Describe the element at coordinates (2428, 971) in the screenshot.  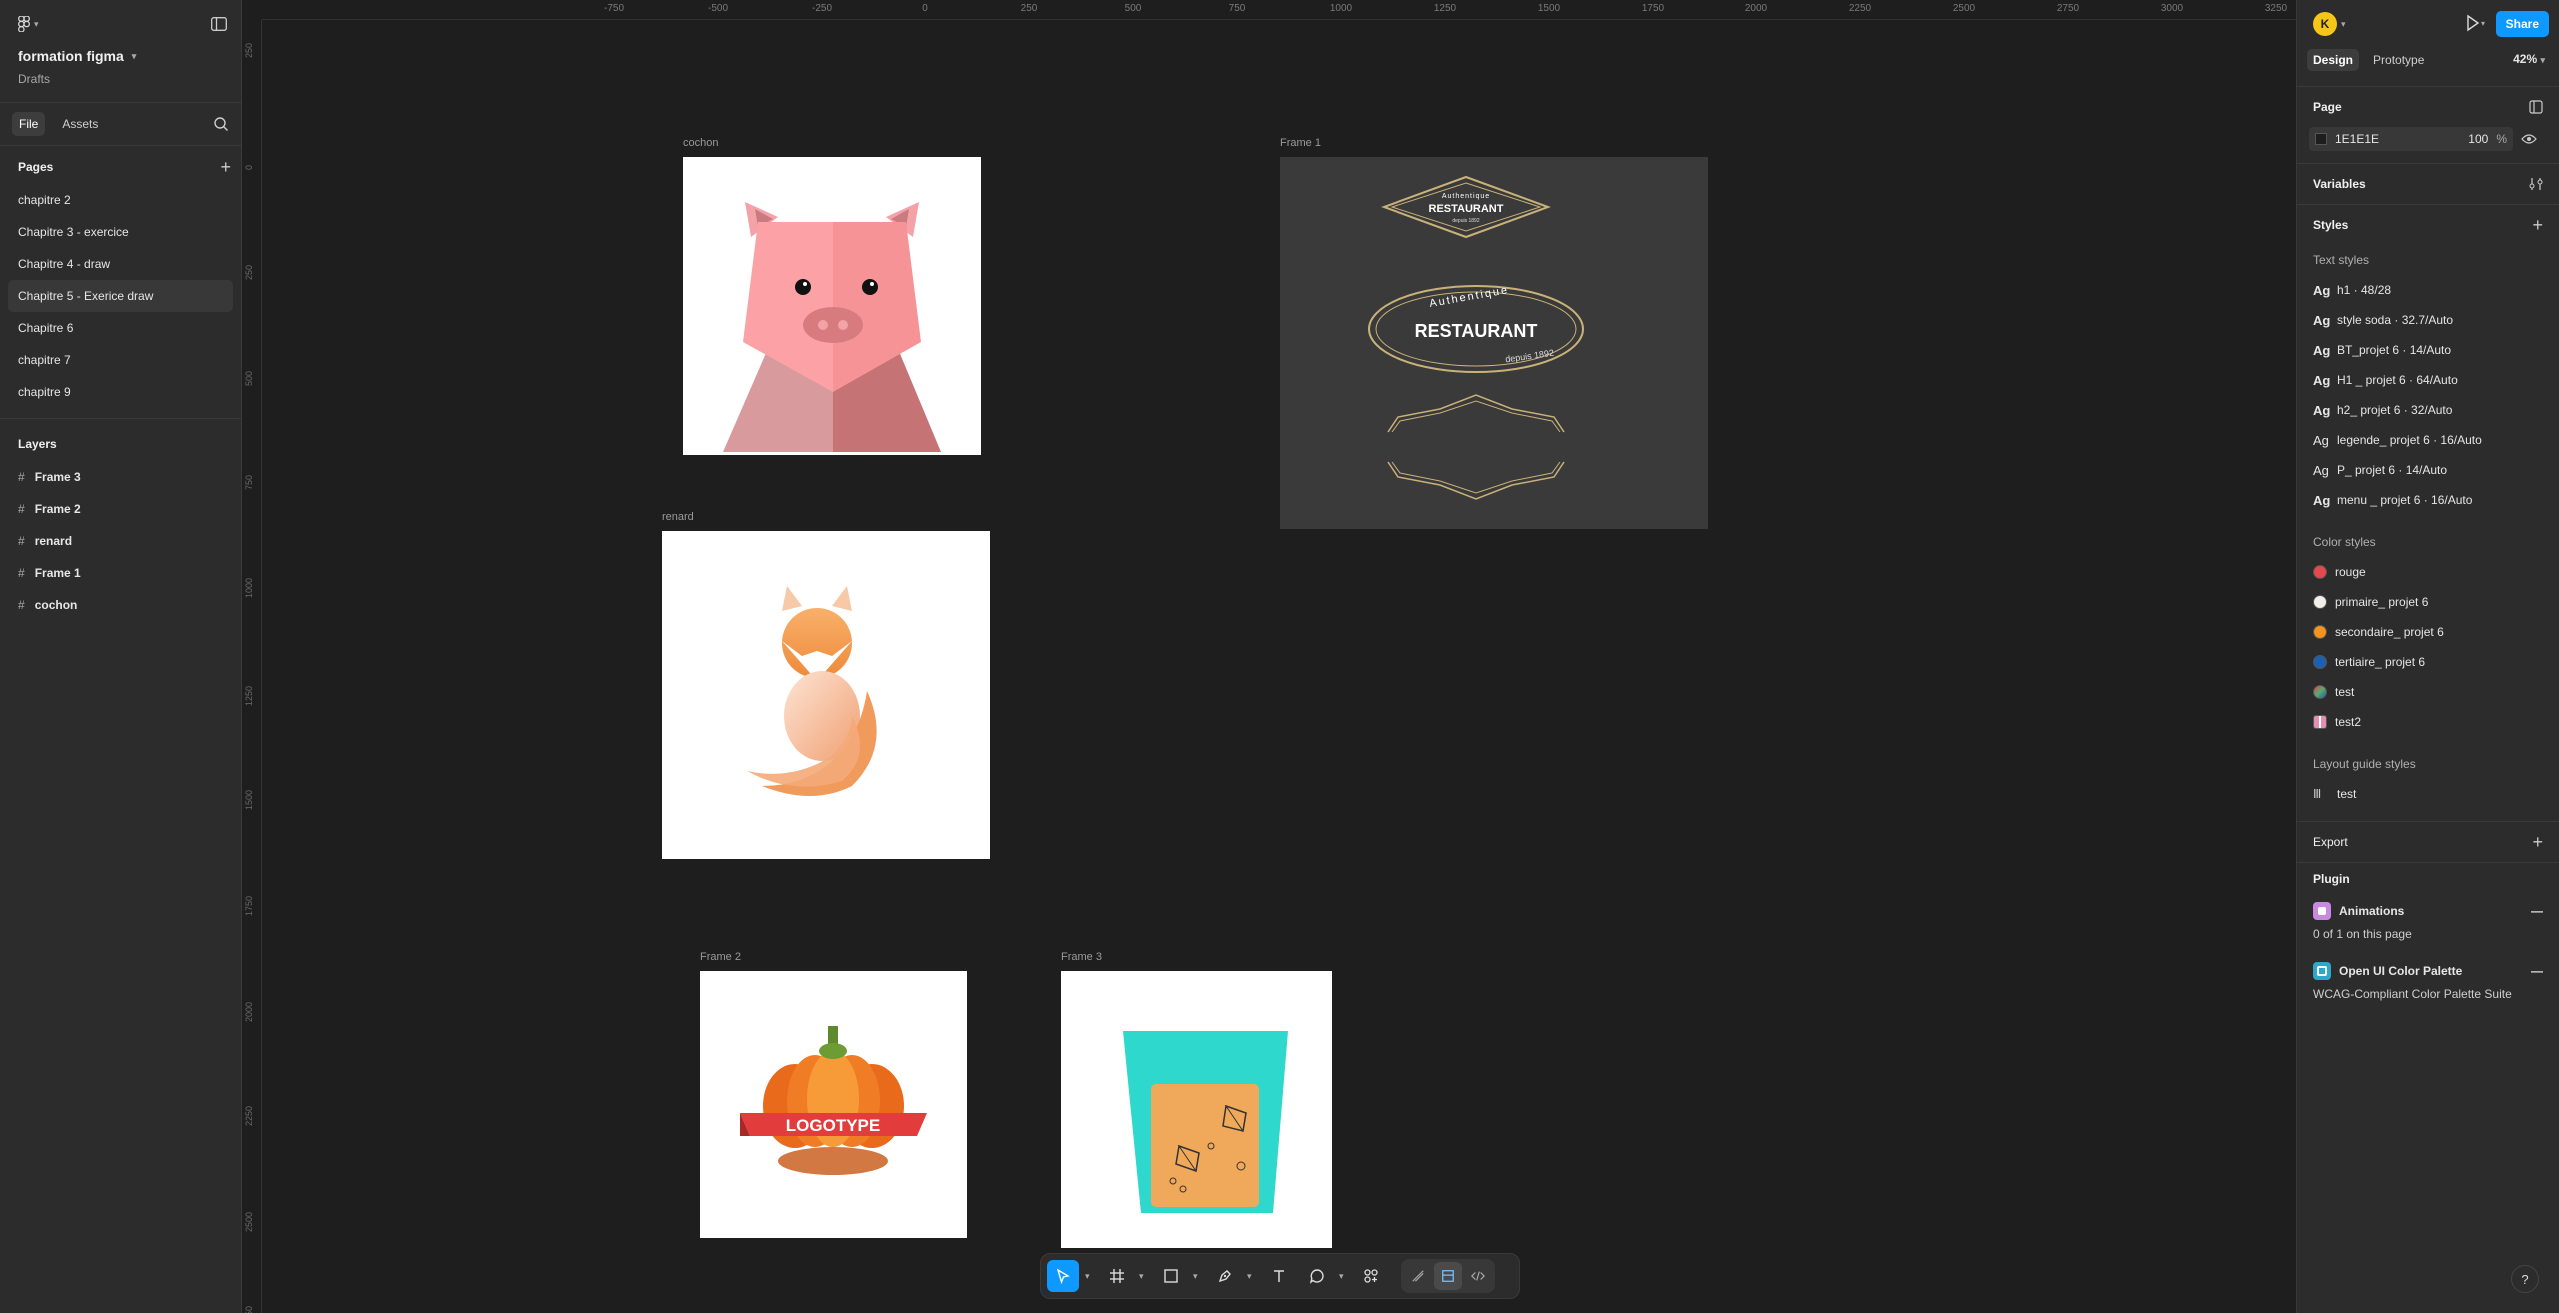
I see `plugin-item: Open UI Color Palette —` at that location.